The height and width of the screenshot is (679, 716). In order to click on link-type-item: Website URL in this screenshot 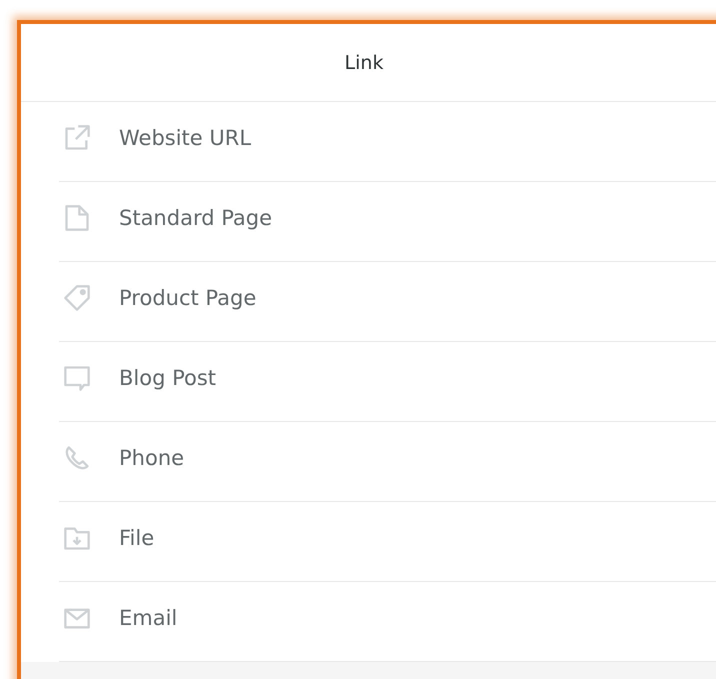, I will do `click(387, 142)`.